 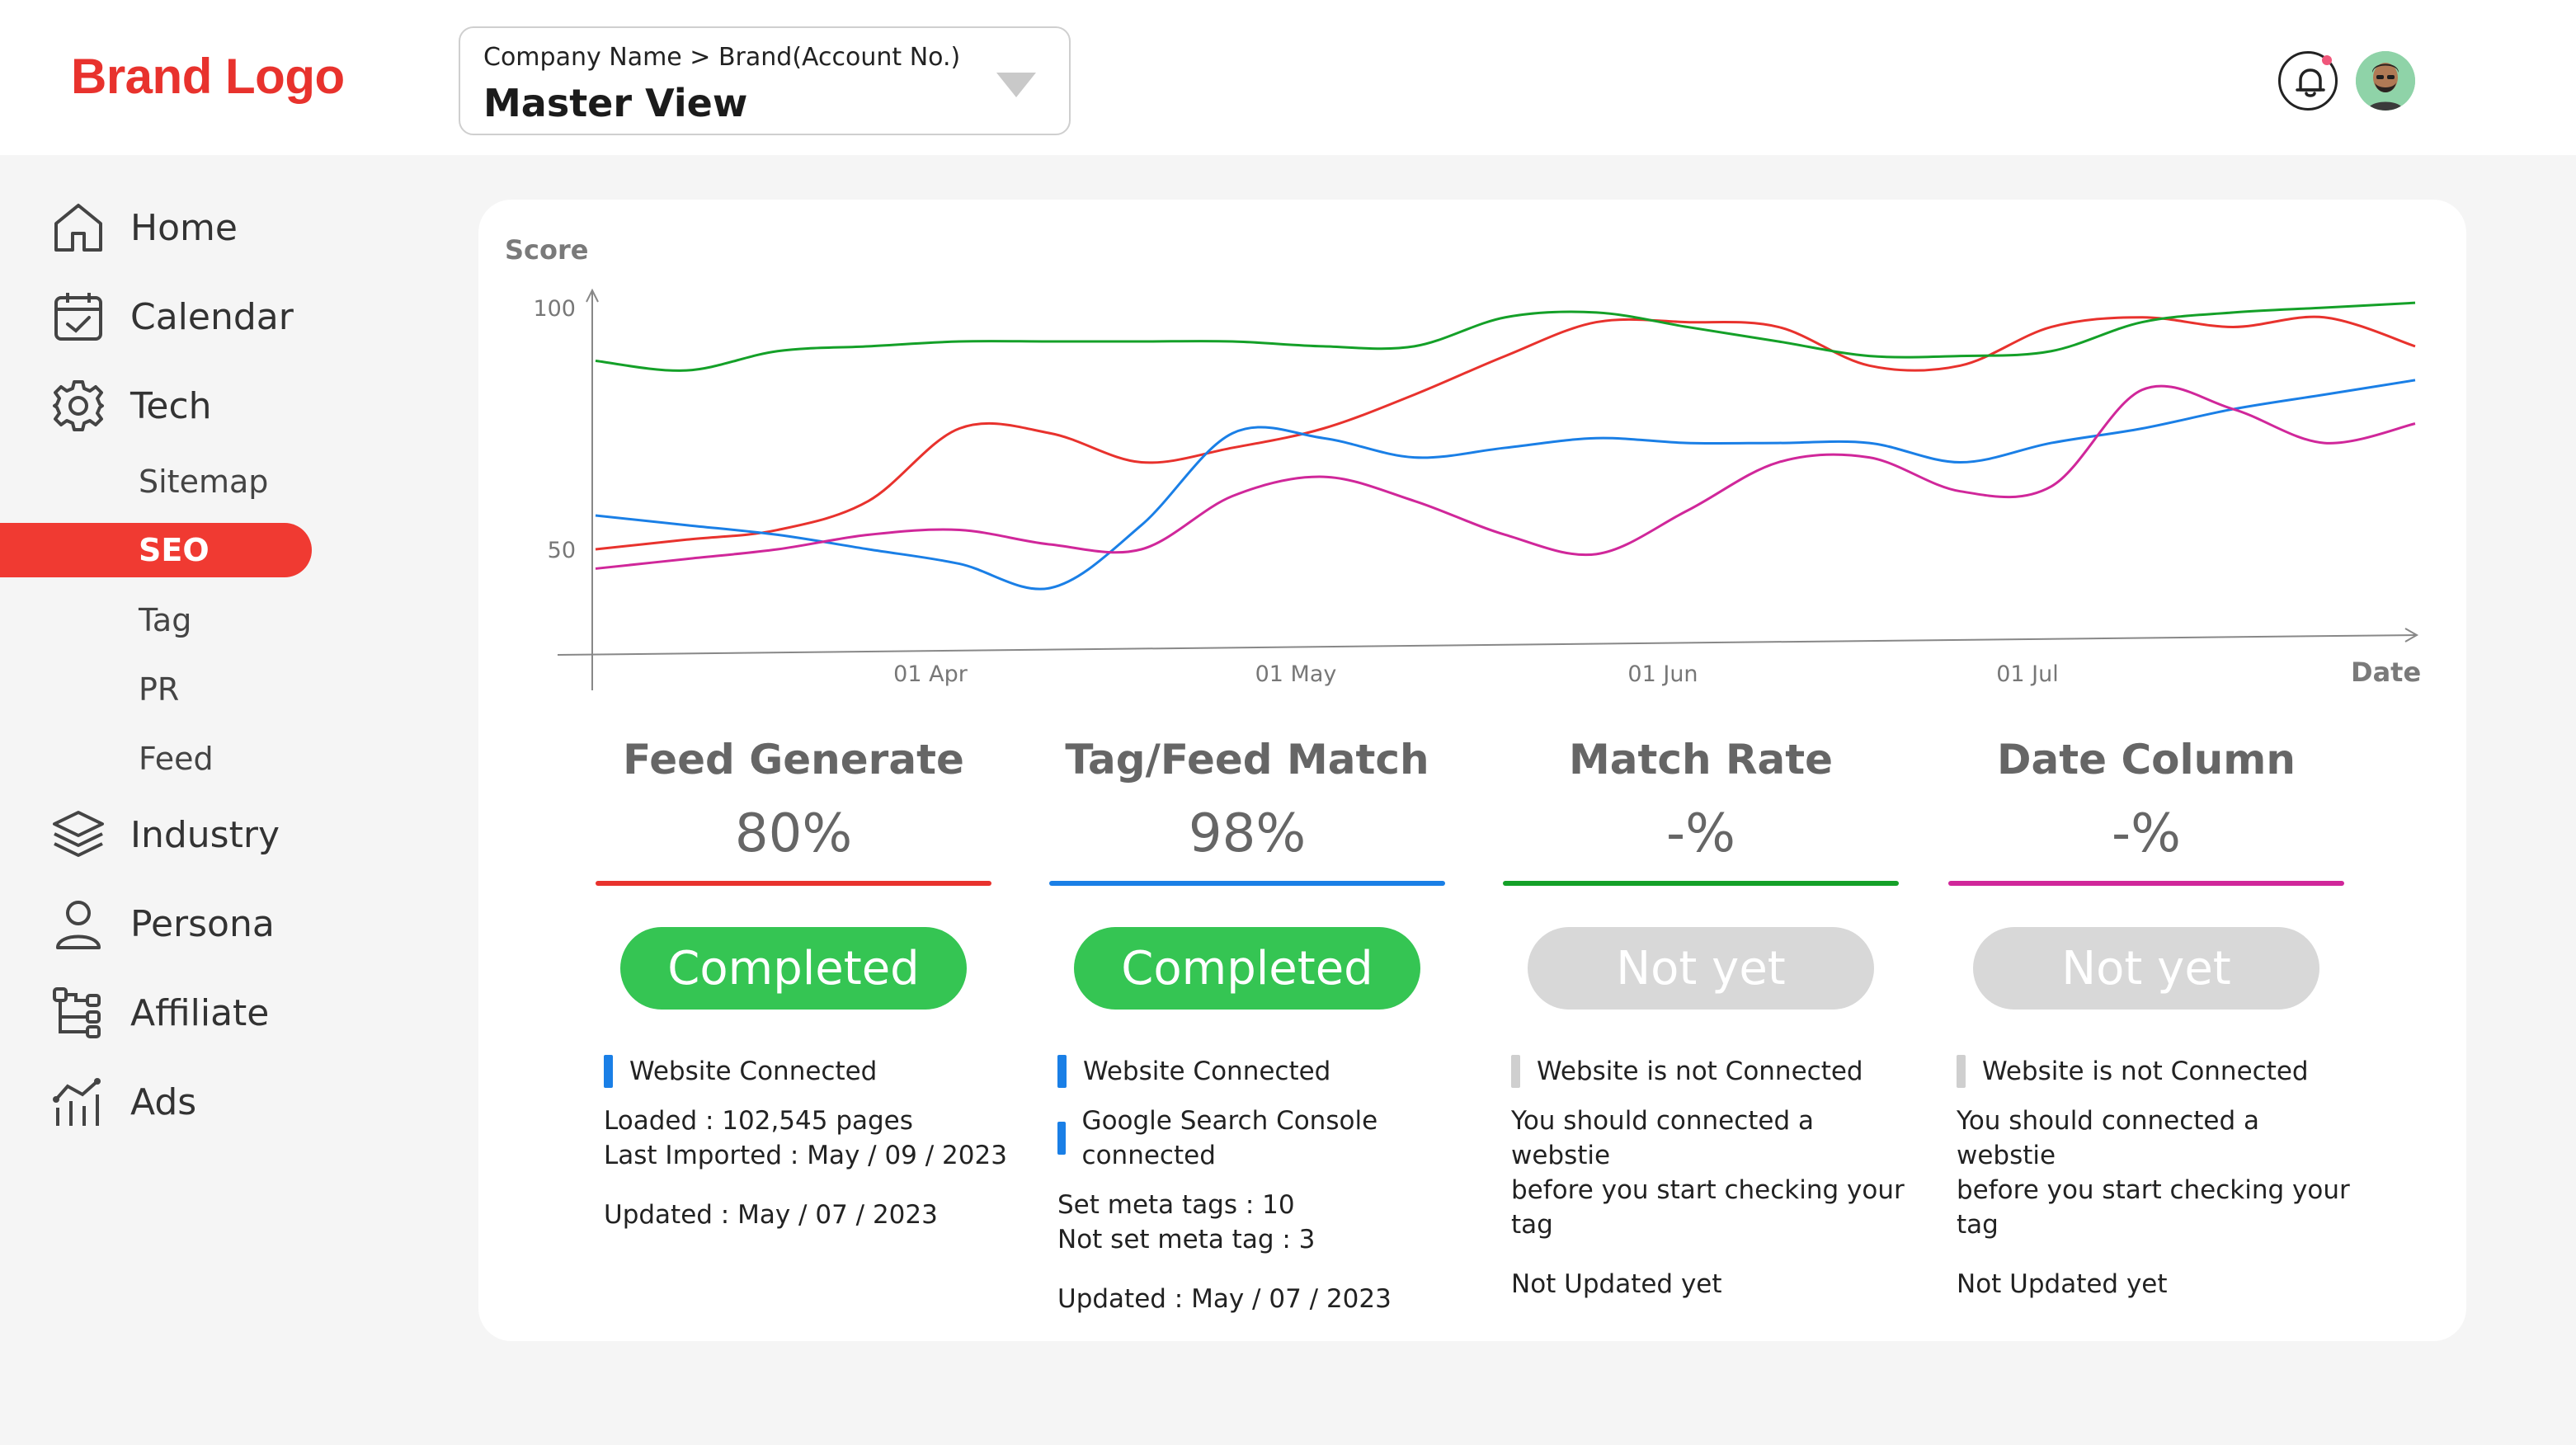 I want to click on x-axis-line, so click(x=1486, y=645).